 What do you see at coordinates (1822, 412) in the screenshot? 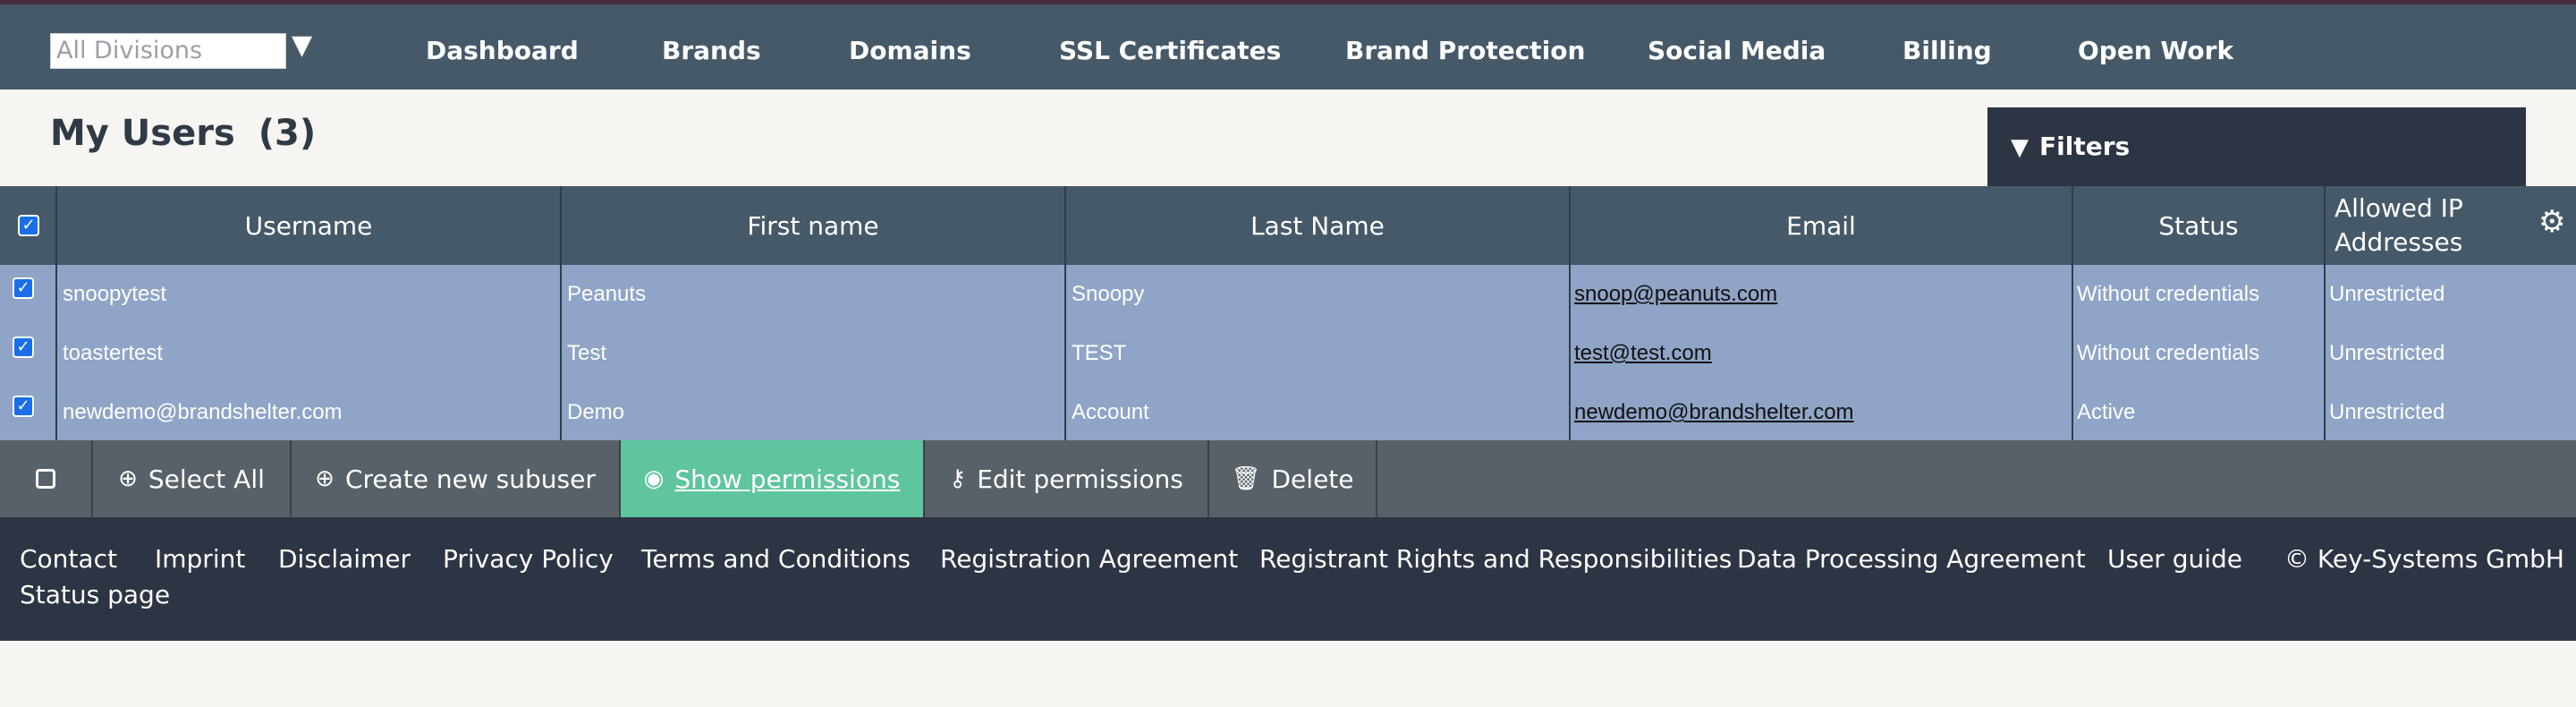
I see `cell-email-link: newdemo@brandshelter.com` at bounding box center [1822, 412].